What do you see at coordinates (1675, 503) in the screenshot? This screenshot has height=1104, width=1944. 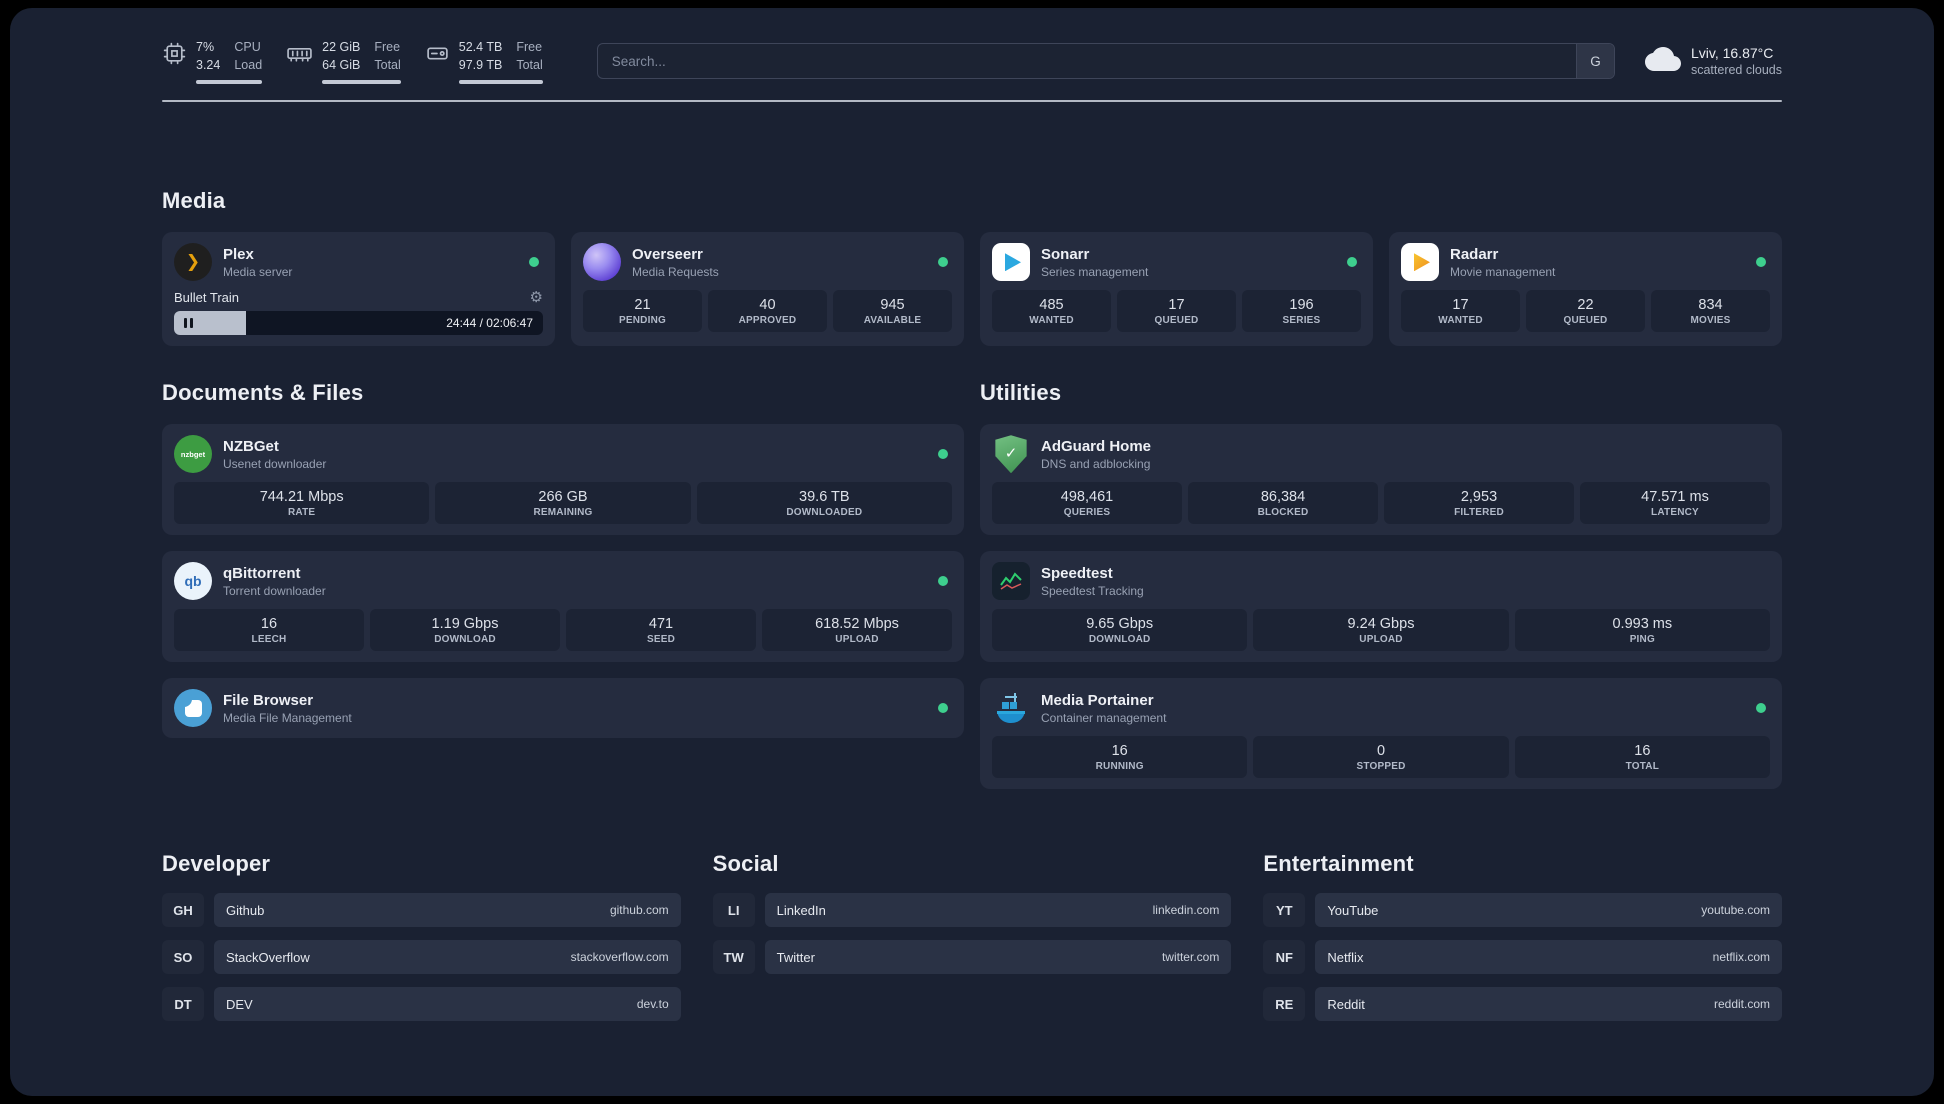 I see `stat-box: 47.571 ms LATENCY` at bounding box center [1675, 503].